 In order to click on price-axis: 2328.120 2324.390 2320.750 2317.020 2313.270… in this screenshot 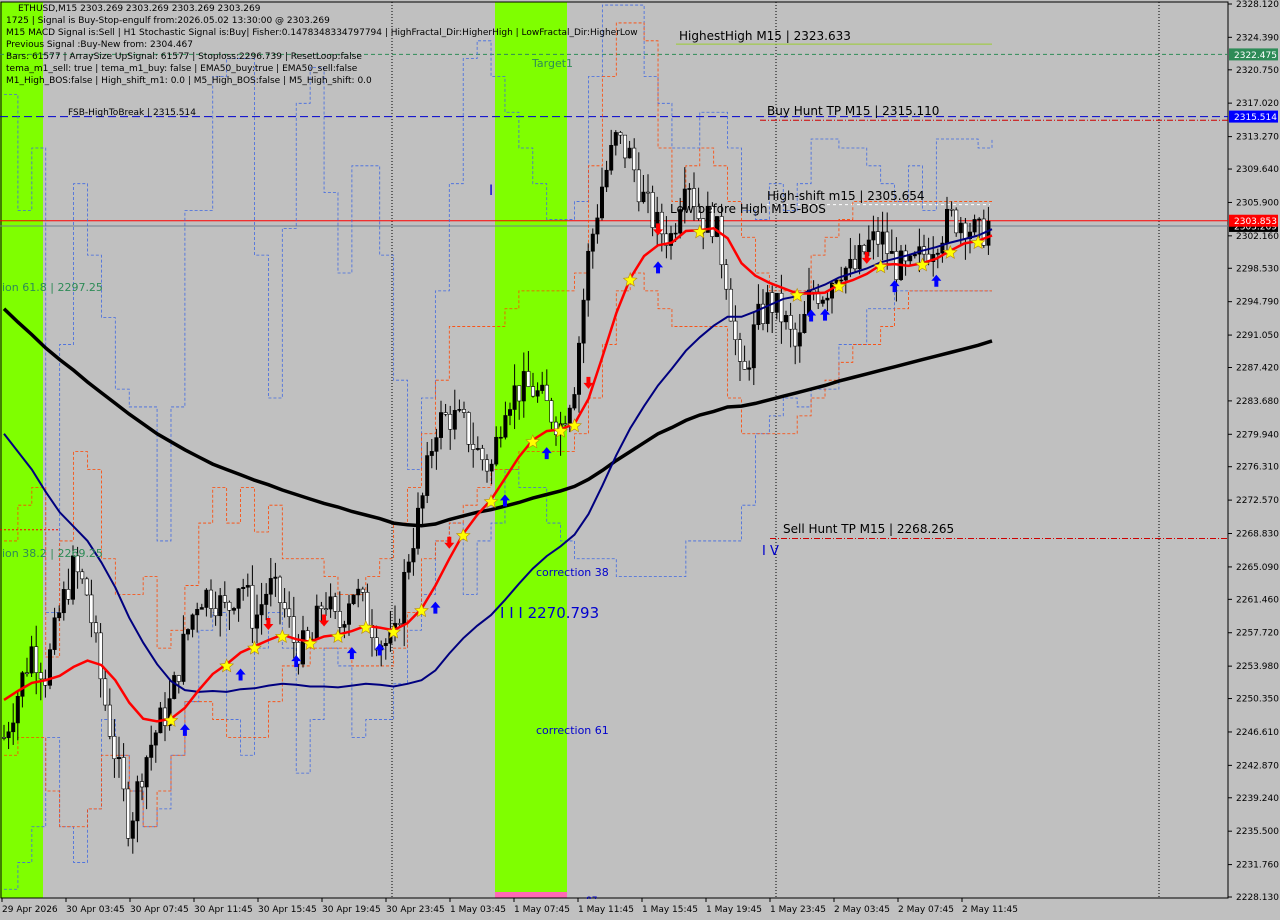, I will do `click(1254, 460)`.